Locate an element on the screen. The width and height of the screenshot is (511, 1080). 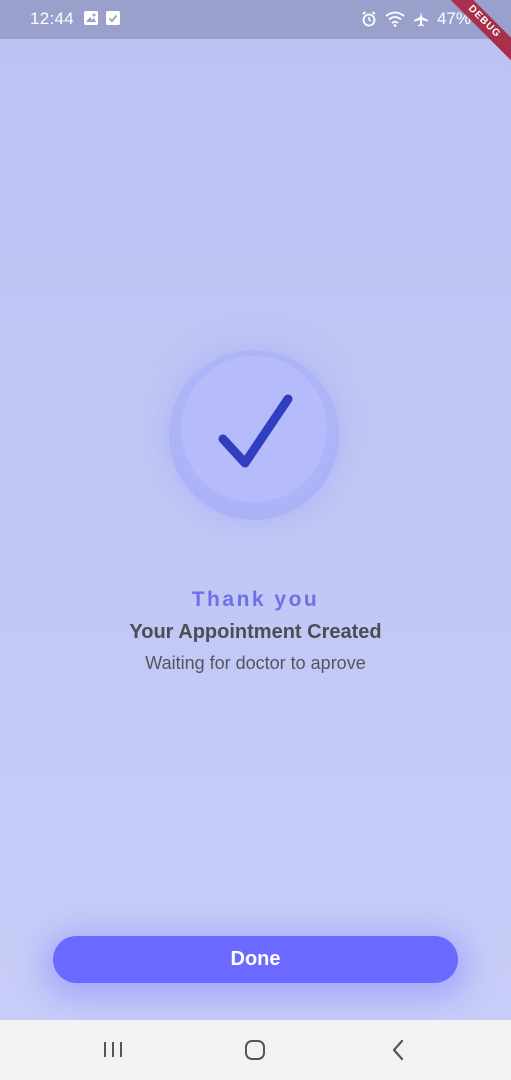
status-time: 12:44 is located at coordinates (52, 18).